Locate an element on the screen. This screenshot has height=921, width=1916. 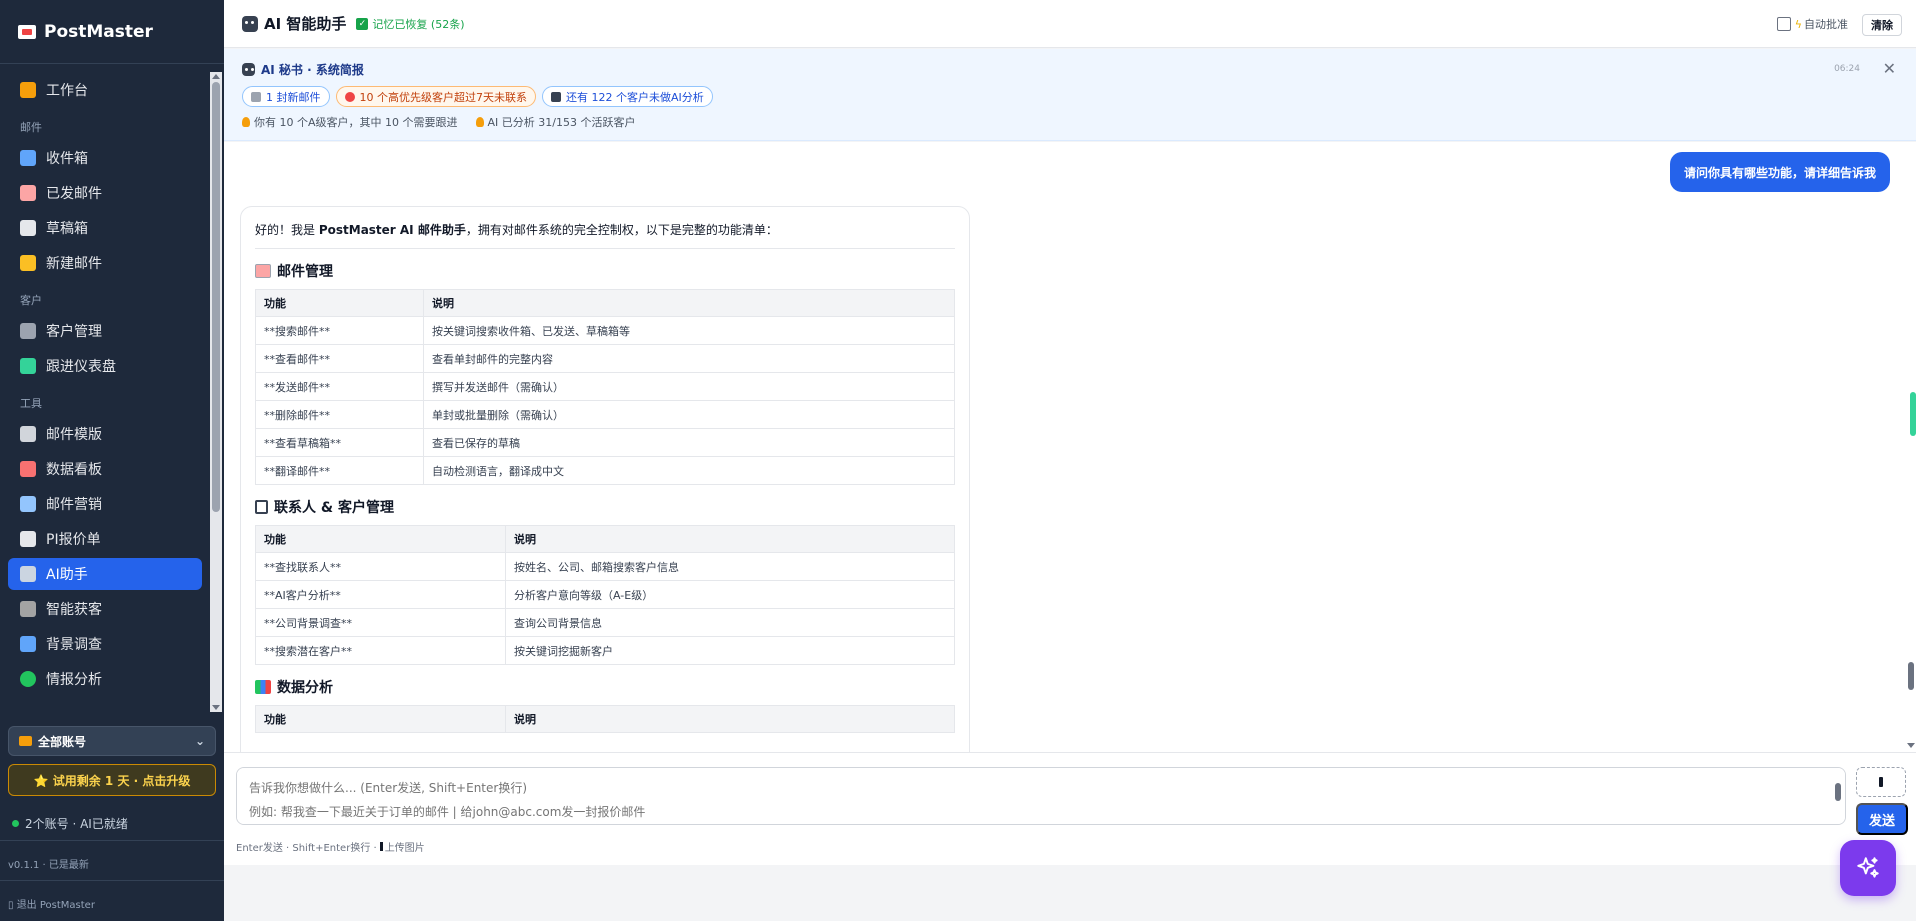
sidebar-item-label: 情报分析 is located at coordinates (74, 680).